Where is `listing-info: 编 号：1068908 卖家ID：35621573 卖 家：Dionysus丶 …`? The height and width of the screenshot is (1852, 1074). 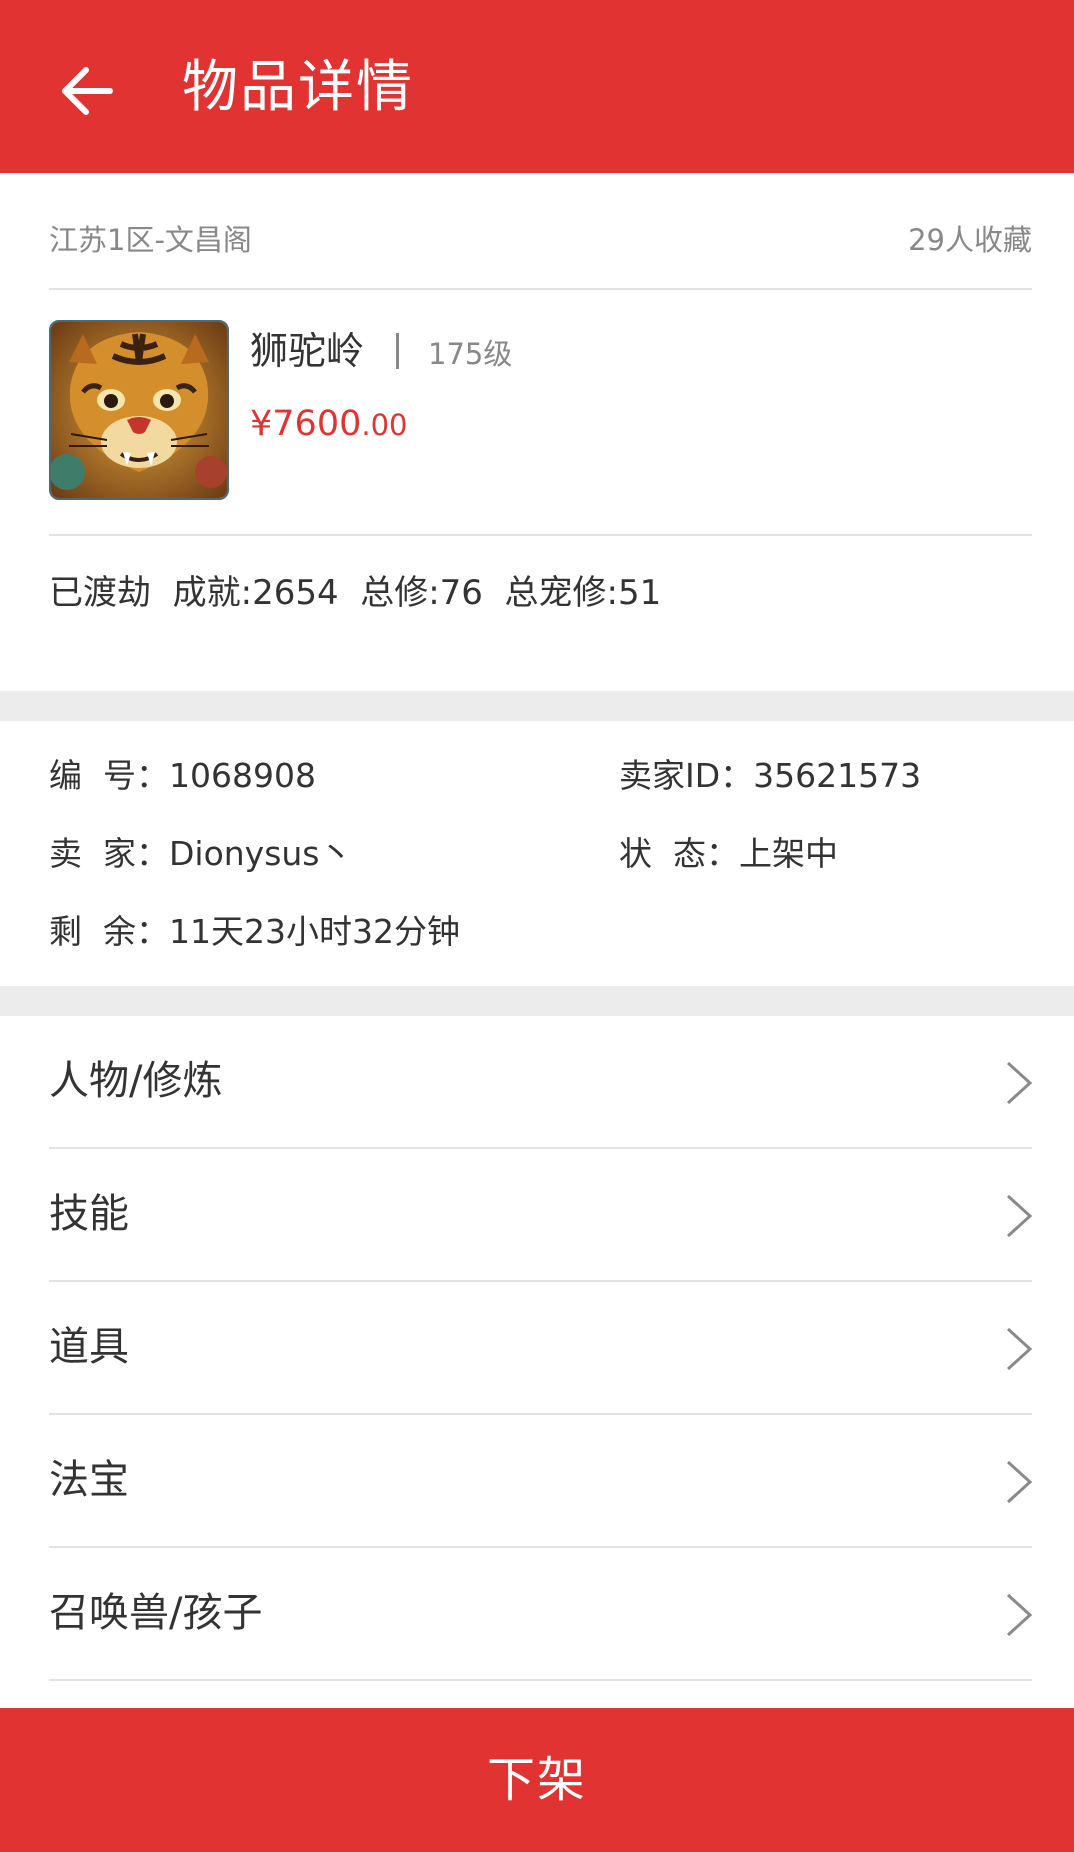
listing-info: 编 号：1068908 卖家ID：35621573 卖 家：Dionysus丶 … is located at coordinates (537, 853).